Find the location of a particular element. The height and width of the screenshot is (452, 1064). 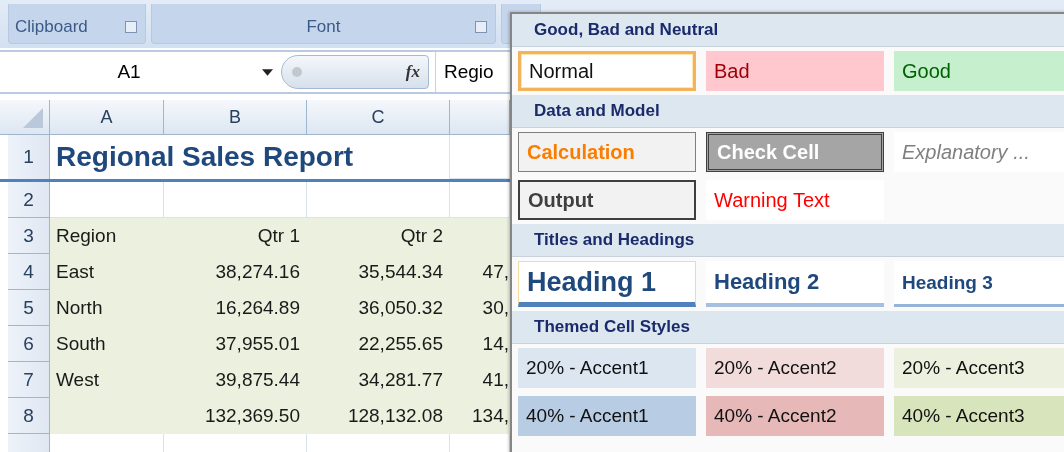

table-cell: Qtr 2 is located at coordinates (378, 236).